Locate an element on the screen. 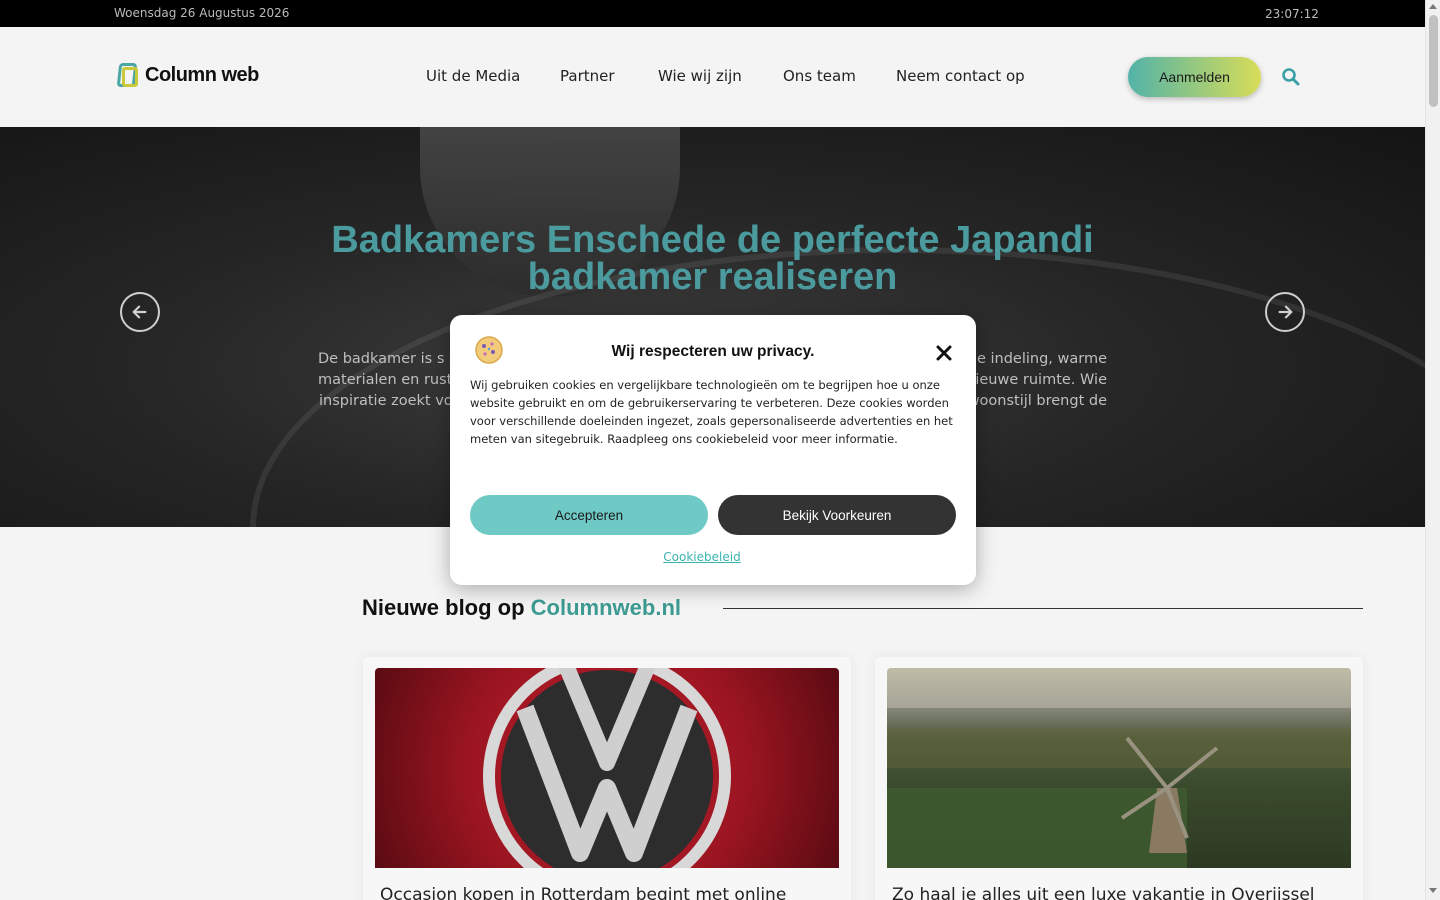 The width and height of the screenshot is (1440, 900). scroll-up-icon is located at coordinates (1433, 6).